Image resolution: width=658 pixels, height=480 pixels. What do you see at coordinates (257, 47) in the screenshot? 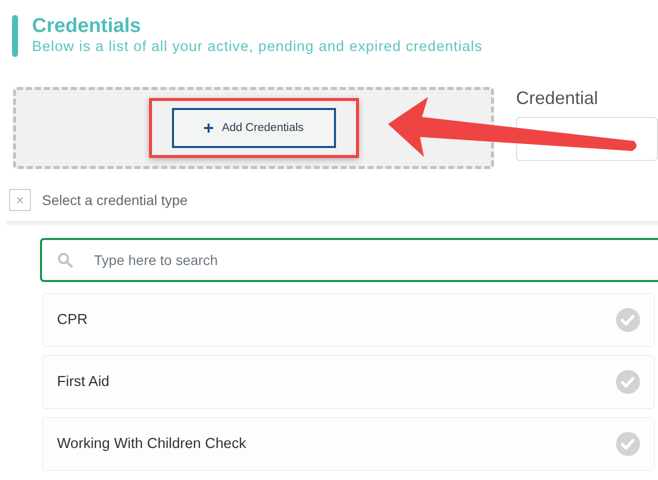
I see `page-subtitle: Below is a list of all your active, pending and expired credentials` at bounding box center [257, 47].